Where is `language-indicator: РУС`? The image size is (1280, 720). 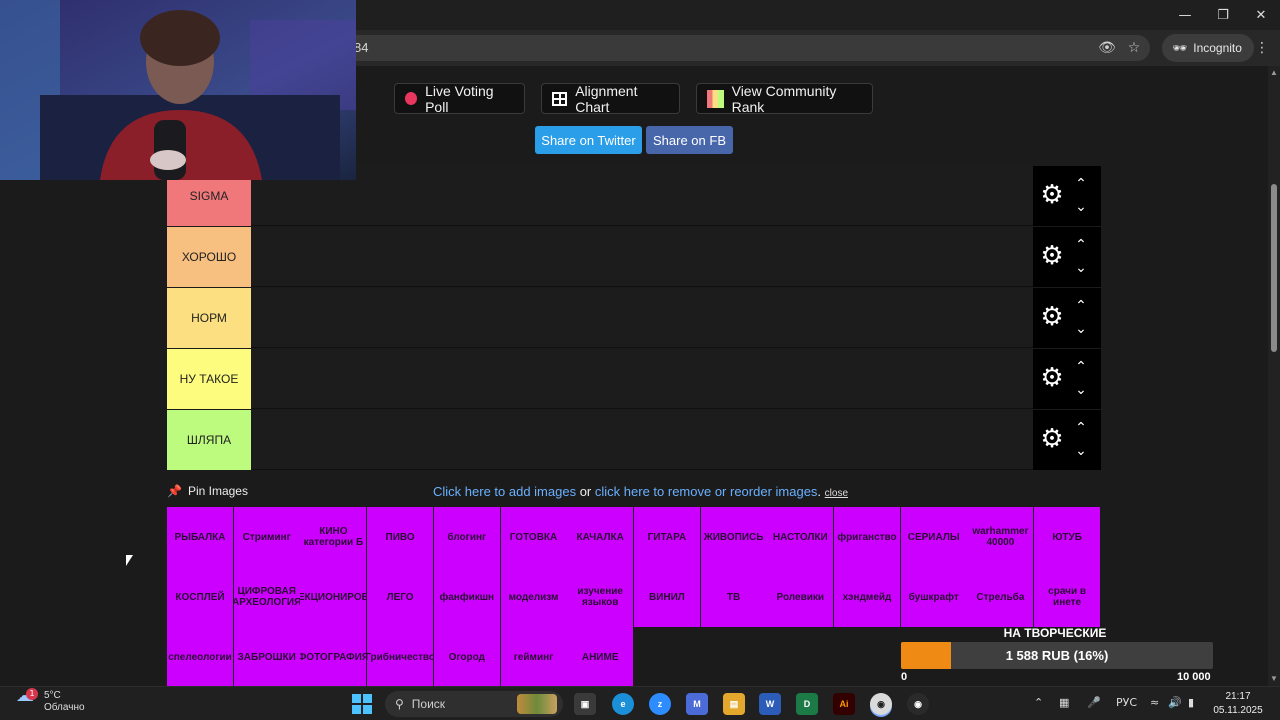
language-indicator: РУС is located at coordinates (1126, 702).